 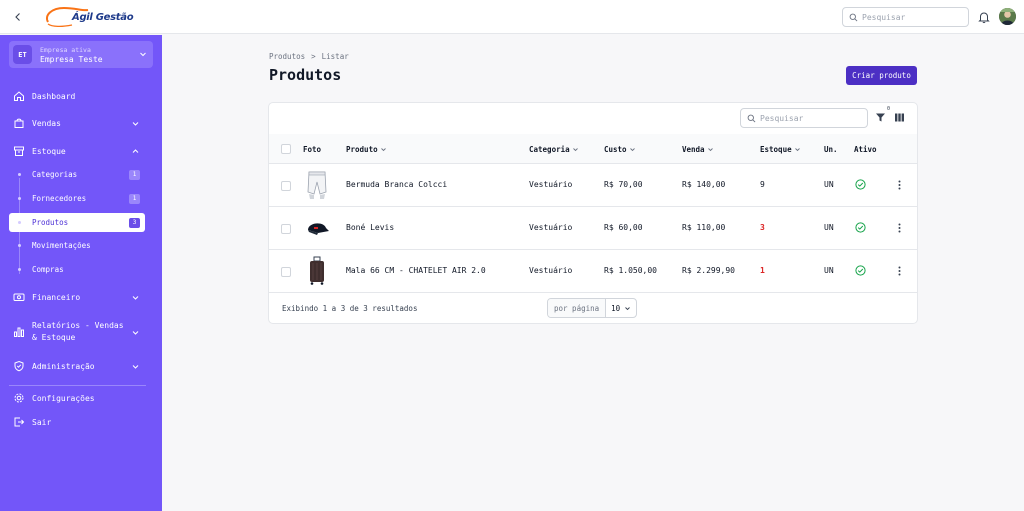 I want to click on sidebar-item-financeiro: Financeiro, so click(x=81, y=297).